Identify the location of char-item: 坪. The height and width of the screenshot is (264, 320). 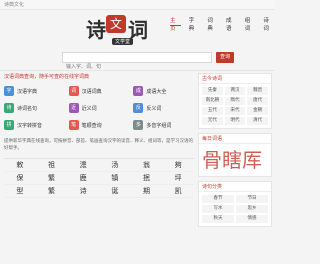
(178, 178).